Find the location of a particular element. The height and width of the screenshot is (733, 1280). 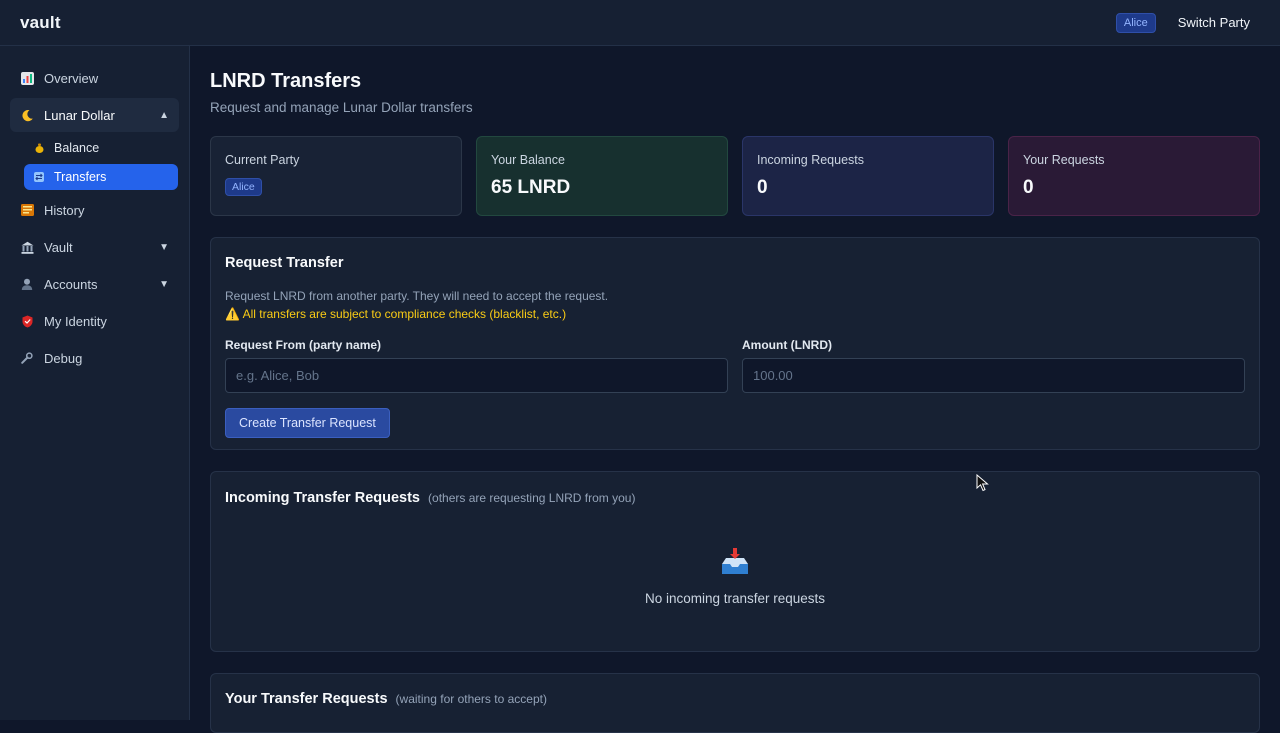

stat-incoming-requests: Incoming Requests 0 is located at coordinates (868, 176).